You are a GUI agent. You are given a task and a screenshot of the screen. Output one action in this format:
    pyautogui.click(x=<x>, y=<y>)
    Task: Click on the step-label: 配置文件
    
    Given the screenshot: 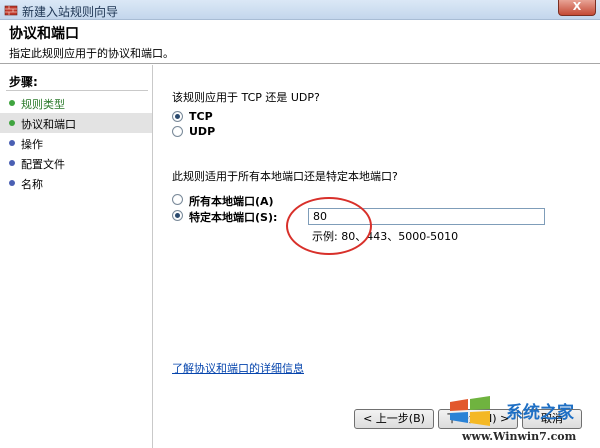 What is the action you would take?
    pyautogui.click(x=43, y=164)
    